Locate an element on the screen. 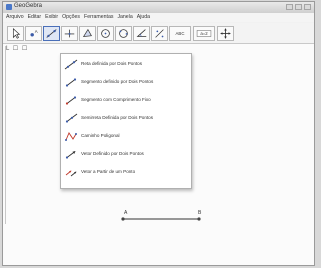  dropdown-item-segmento: Segmento definido por Dois Pontos is located at coordinates (126, 83).